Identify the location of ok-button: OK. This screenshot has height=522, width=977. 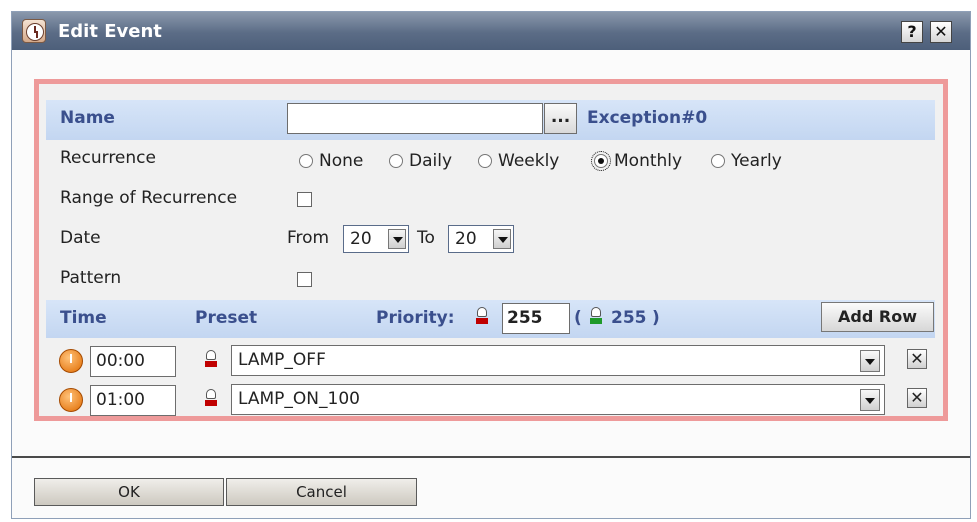
(129, 492).